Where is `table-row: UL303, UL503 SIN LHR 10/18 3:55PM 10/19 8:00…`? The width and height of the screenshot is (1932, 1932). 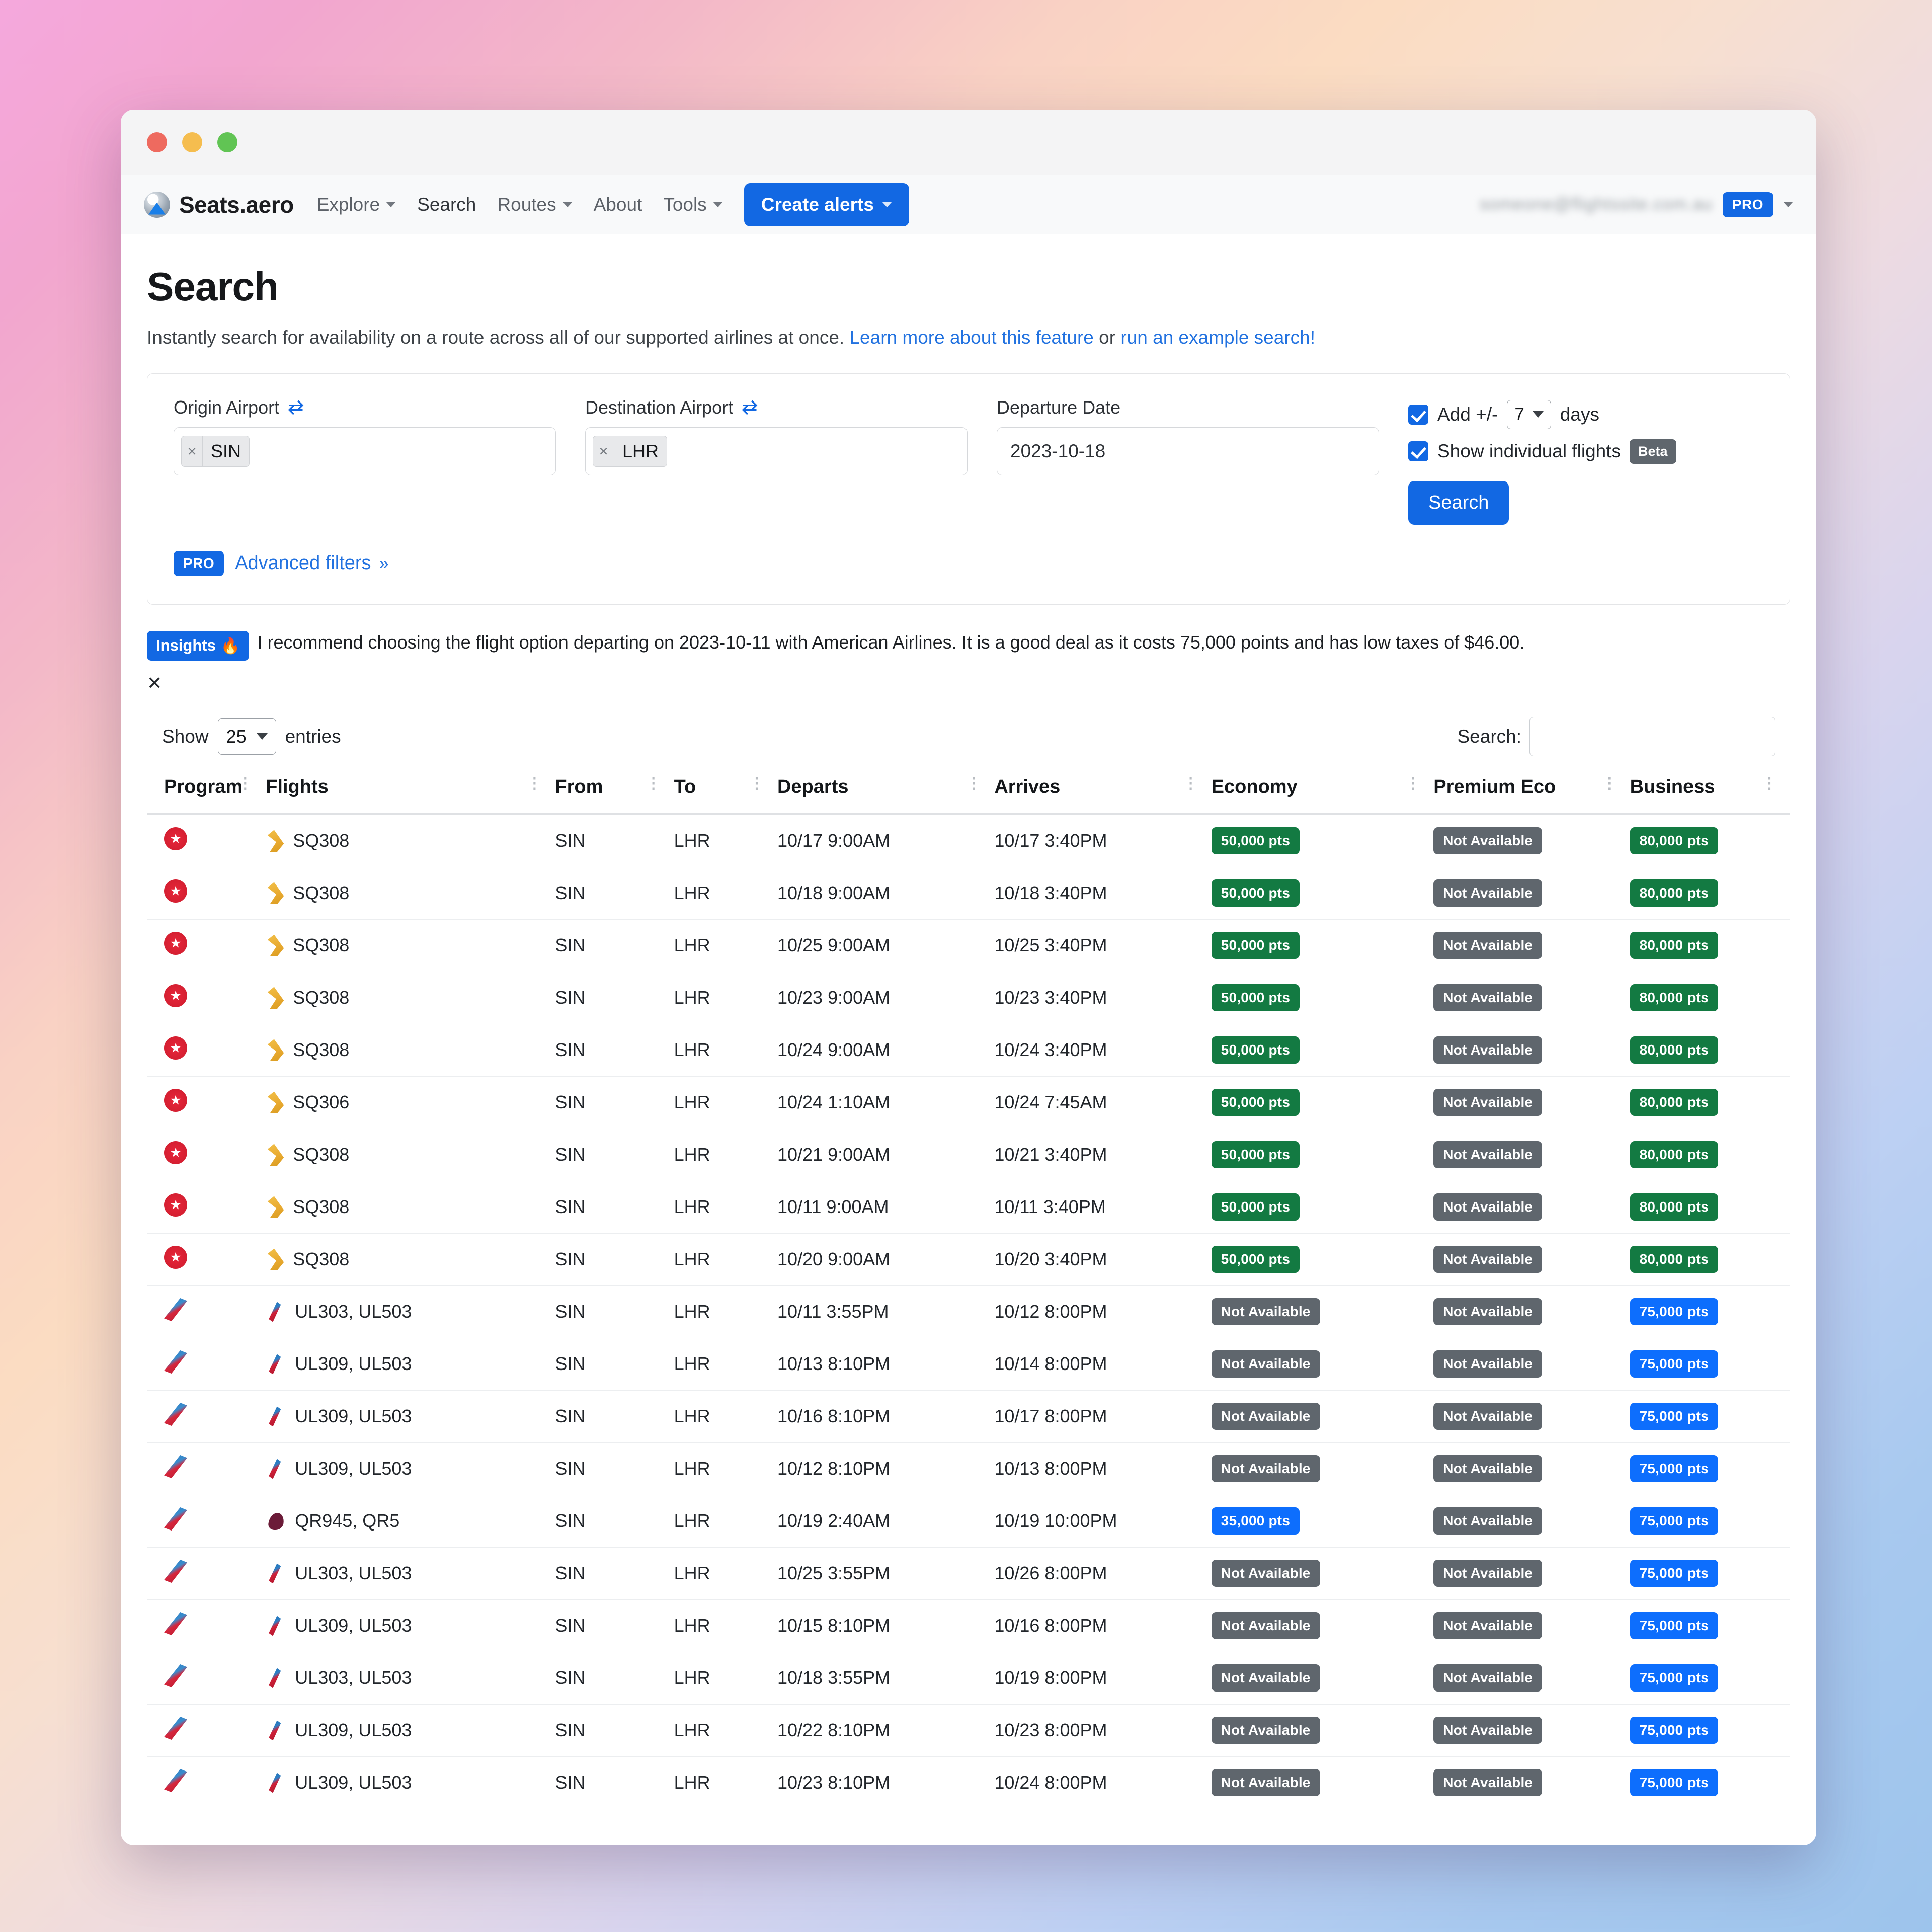
table-row: UL303, UL503 SIN LHR 10/18 3:55PM 10/19 8:00… is located at coordinates (969, 1678).